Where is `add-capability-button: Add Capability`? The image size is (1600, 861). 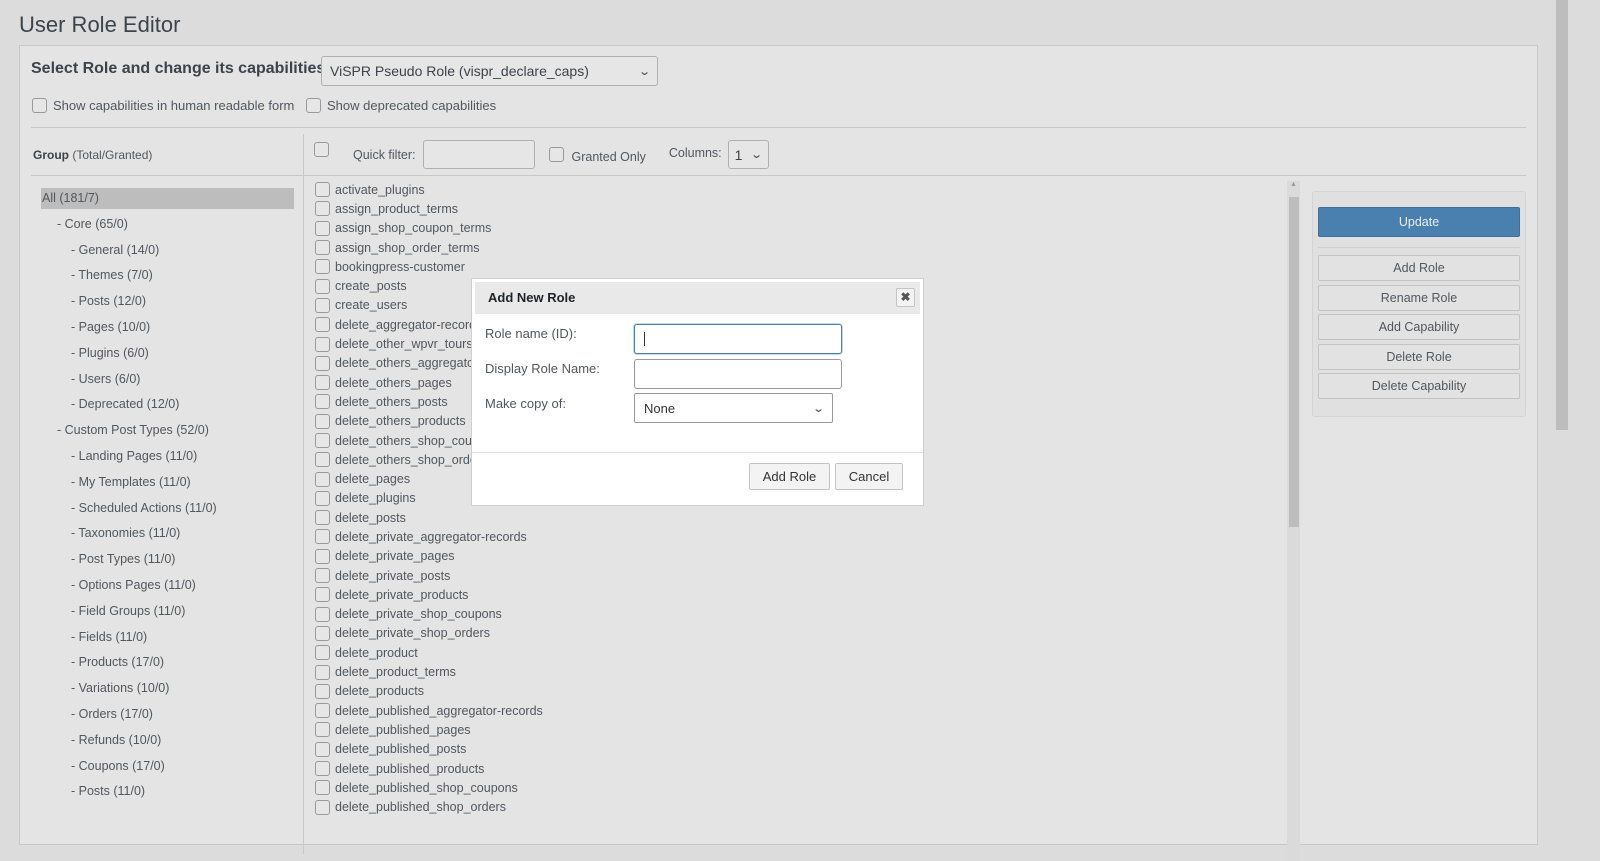
add-capability-button: Add Capability is located at coordinates (1419, 327).